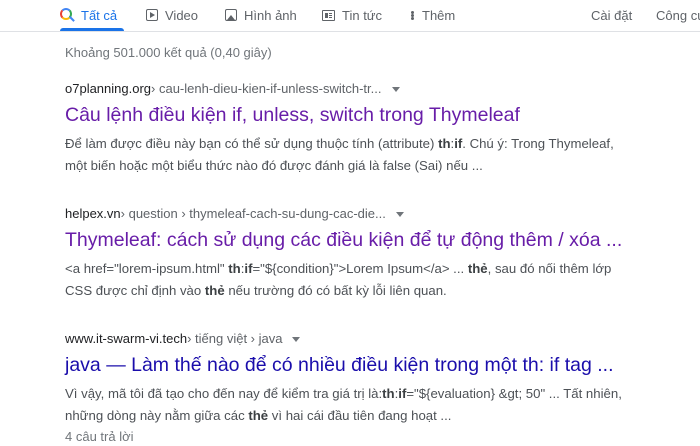 The width and height of the screenshot is (700, 446). I want to click on result-url: www.it-swarm-vi.tech › tiếng việt › java, so click(382, 339).